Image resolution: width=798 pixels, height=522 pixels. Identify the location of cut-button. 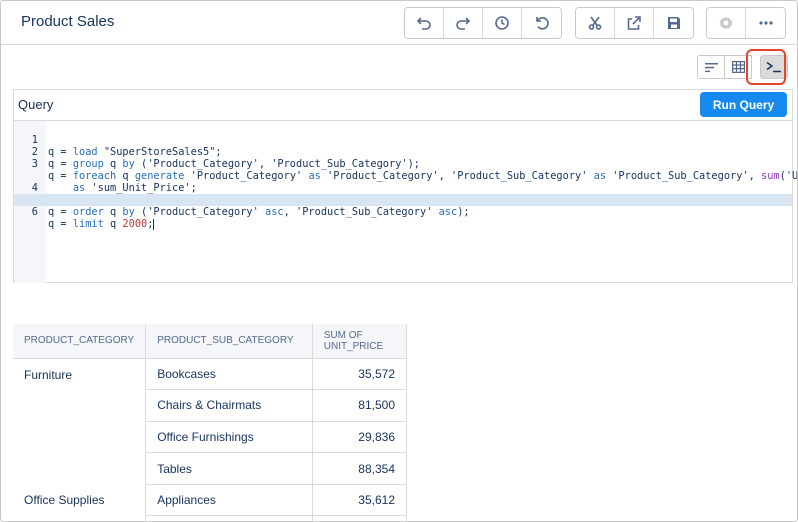
(595, 23).